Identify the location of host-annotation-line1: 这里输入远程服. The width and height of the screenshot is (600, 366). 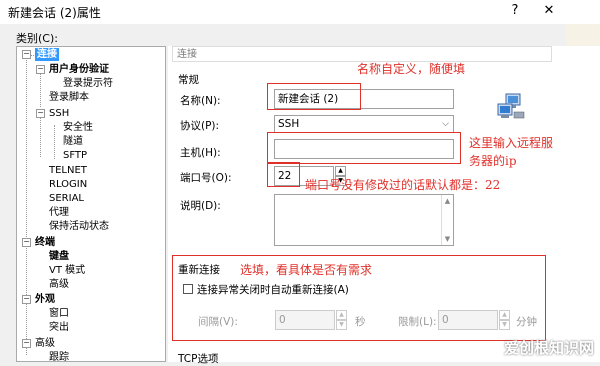
(511, 143).